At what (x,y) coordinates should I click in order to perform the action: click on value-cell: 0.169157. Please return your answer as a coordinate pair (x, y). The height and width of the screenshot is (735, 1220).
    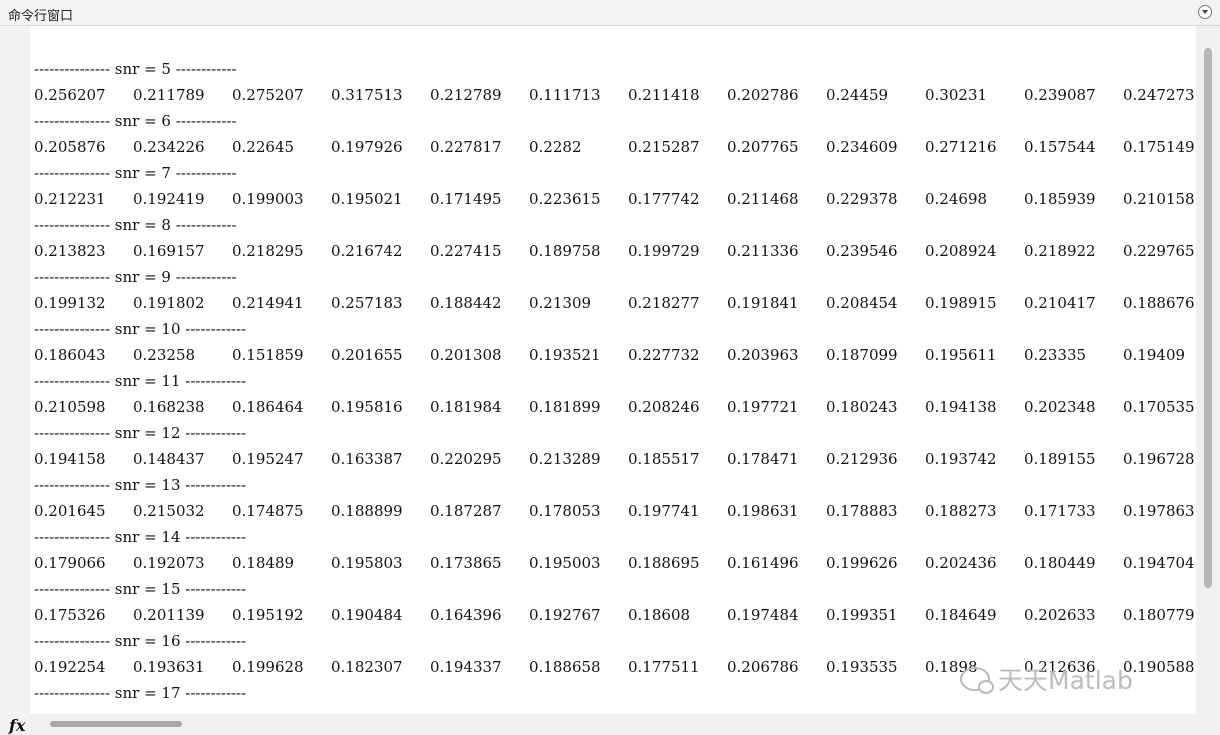
    Looking at the image, I should click on (169, 251).